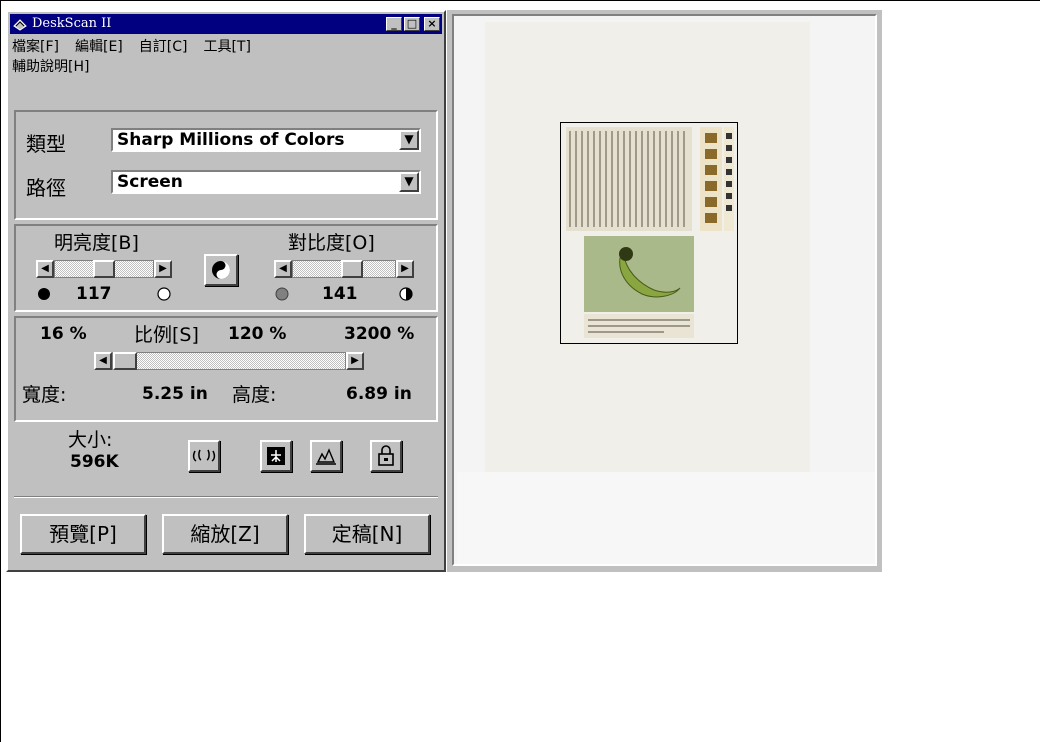  Describe the element at coordinates (257, 334) in the screenshot. I see `scale-current: 120 %` at that location.